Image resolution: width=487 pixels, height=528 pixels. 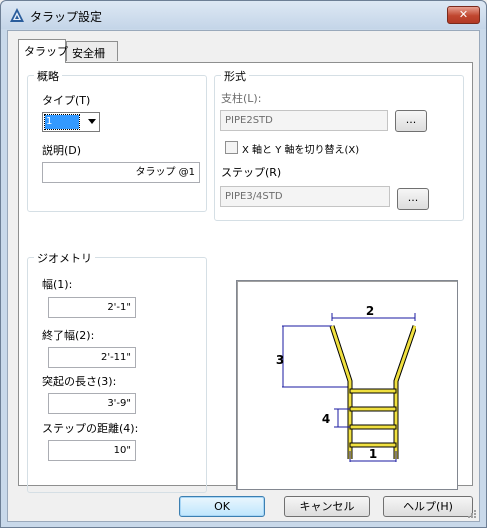 What do you see at coordinates (301, 150) in the screenshot?
I see `swap-axes-label: X 軸と Y 軸を切り替え(X)` at bounding box center [301, 150].